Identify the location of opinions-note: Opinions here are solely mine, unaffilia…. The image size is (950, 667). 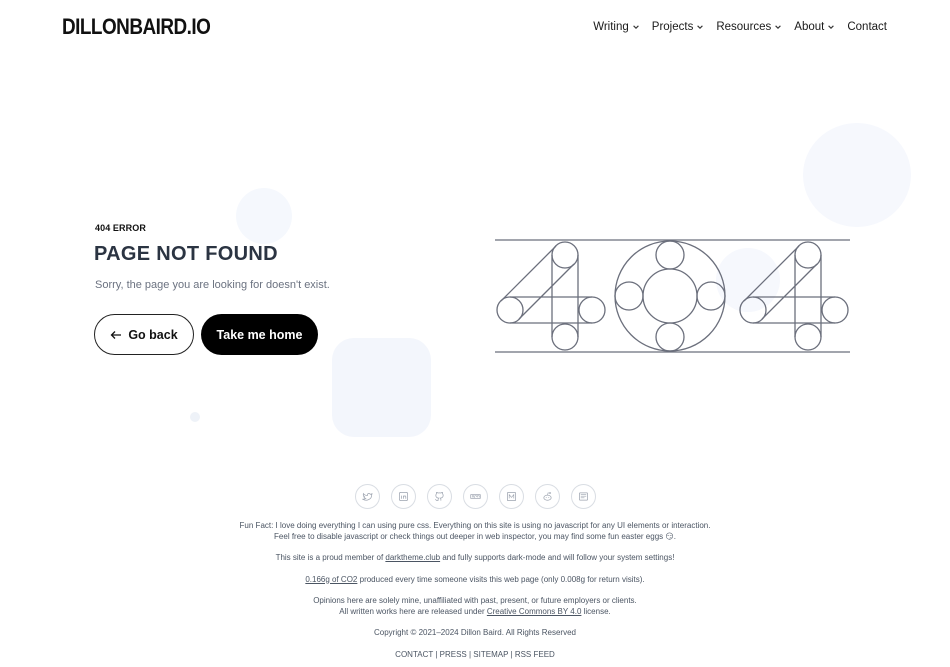
(475, 600).